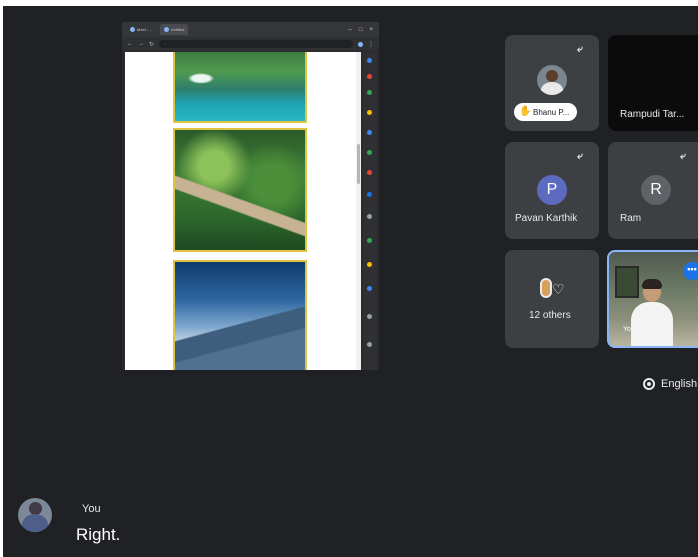 This screenshot has width=698, height=557. What do you see at coordinates (358, 211) in the screenshot?
I see `page-scrollbar` at bounding box center [358, 211].